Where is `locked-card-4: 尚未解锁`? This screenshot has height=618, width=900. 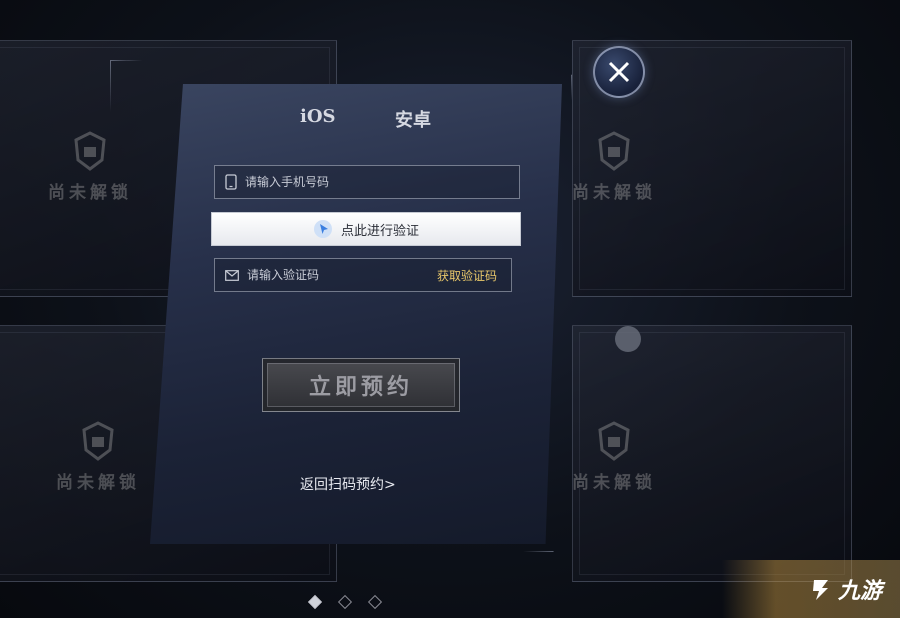
locked-card-4: 尚未解锁 is located at coordinates (614, 456).